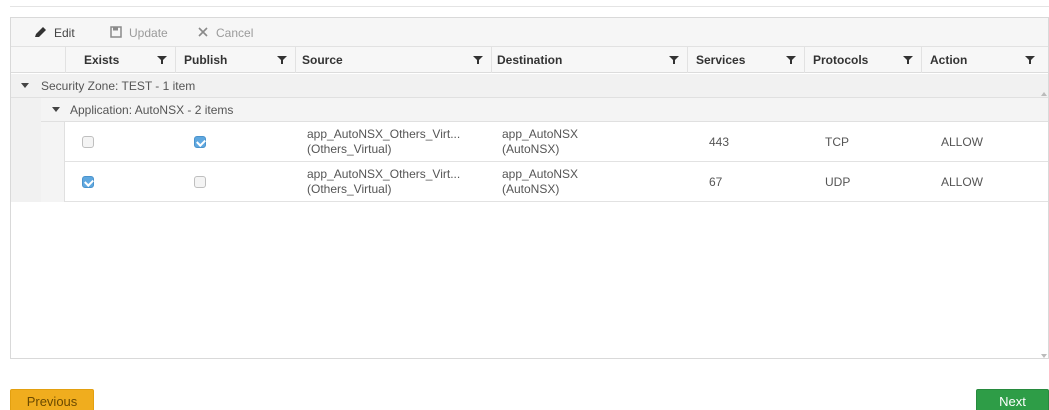 The height and width of the screenshot is (410, 1049). What do you see at coordinates (116, 33) in the screenshot?
I see `save-icon` at bounding box center [116, 33].